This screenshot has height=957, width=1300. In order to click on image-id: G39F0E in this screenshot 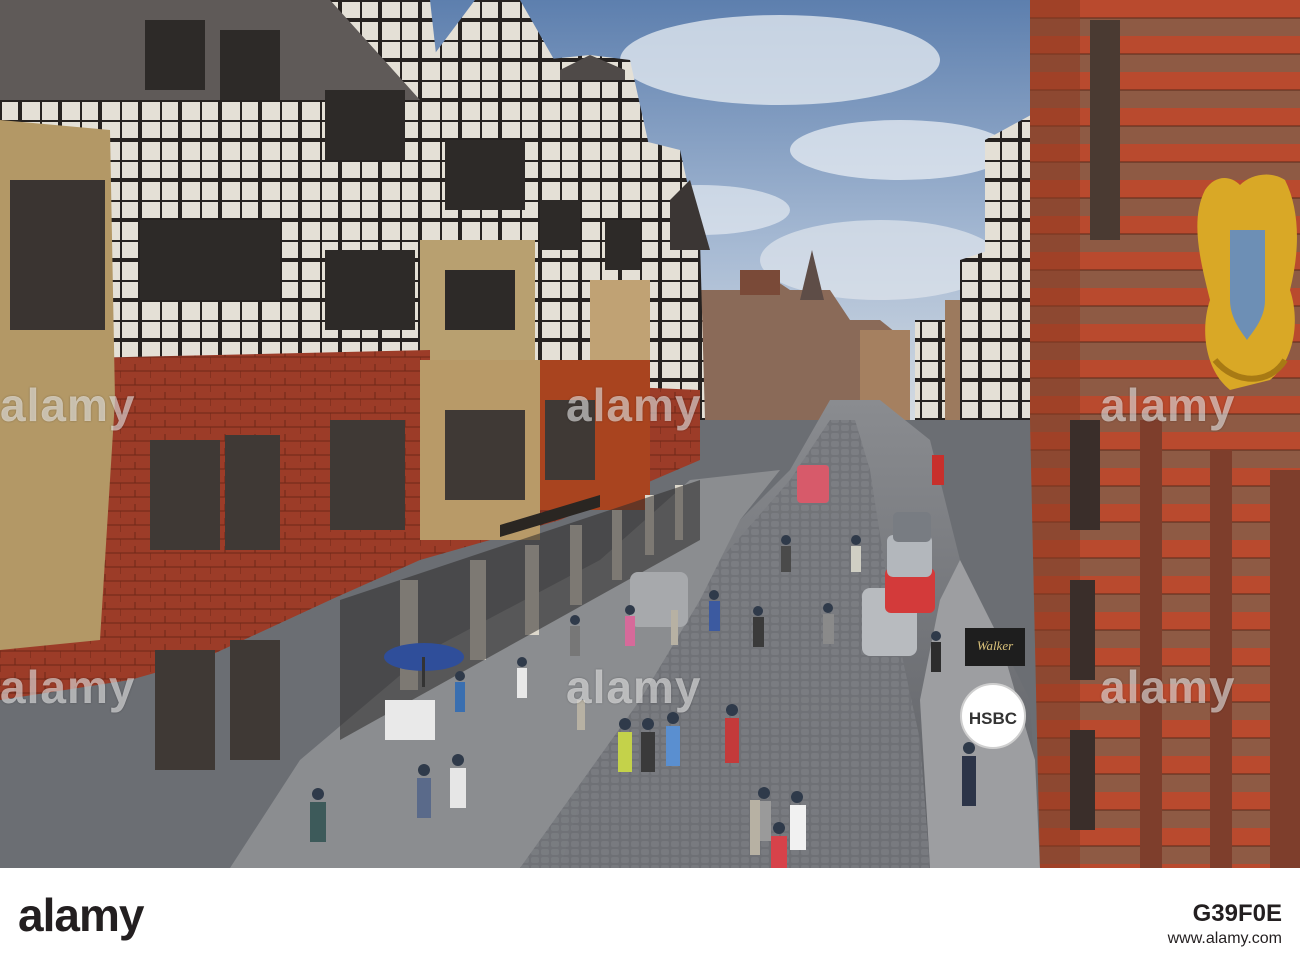, I will do `click(1237, 913)`.